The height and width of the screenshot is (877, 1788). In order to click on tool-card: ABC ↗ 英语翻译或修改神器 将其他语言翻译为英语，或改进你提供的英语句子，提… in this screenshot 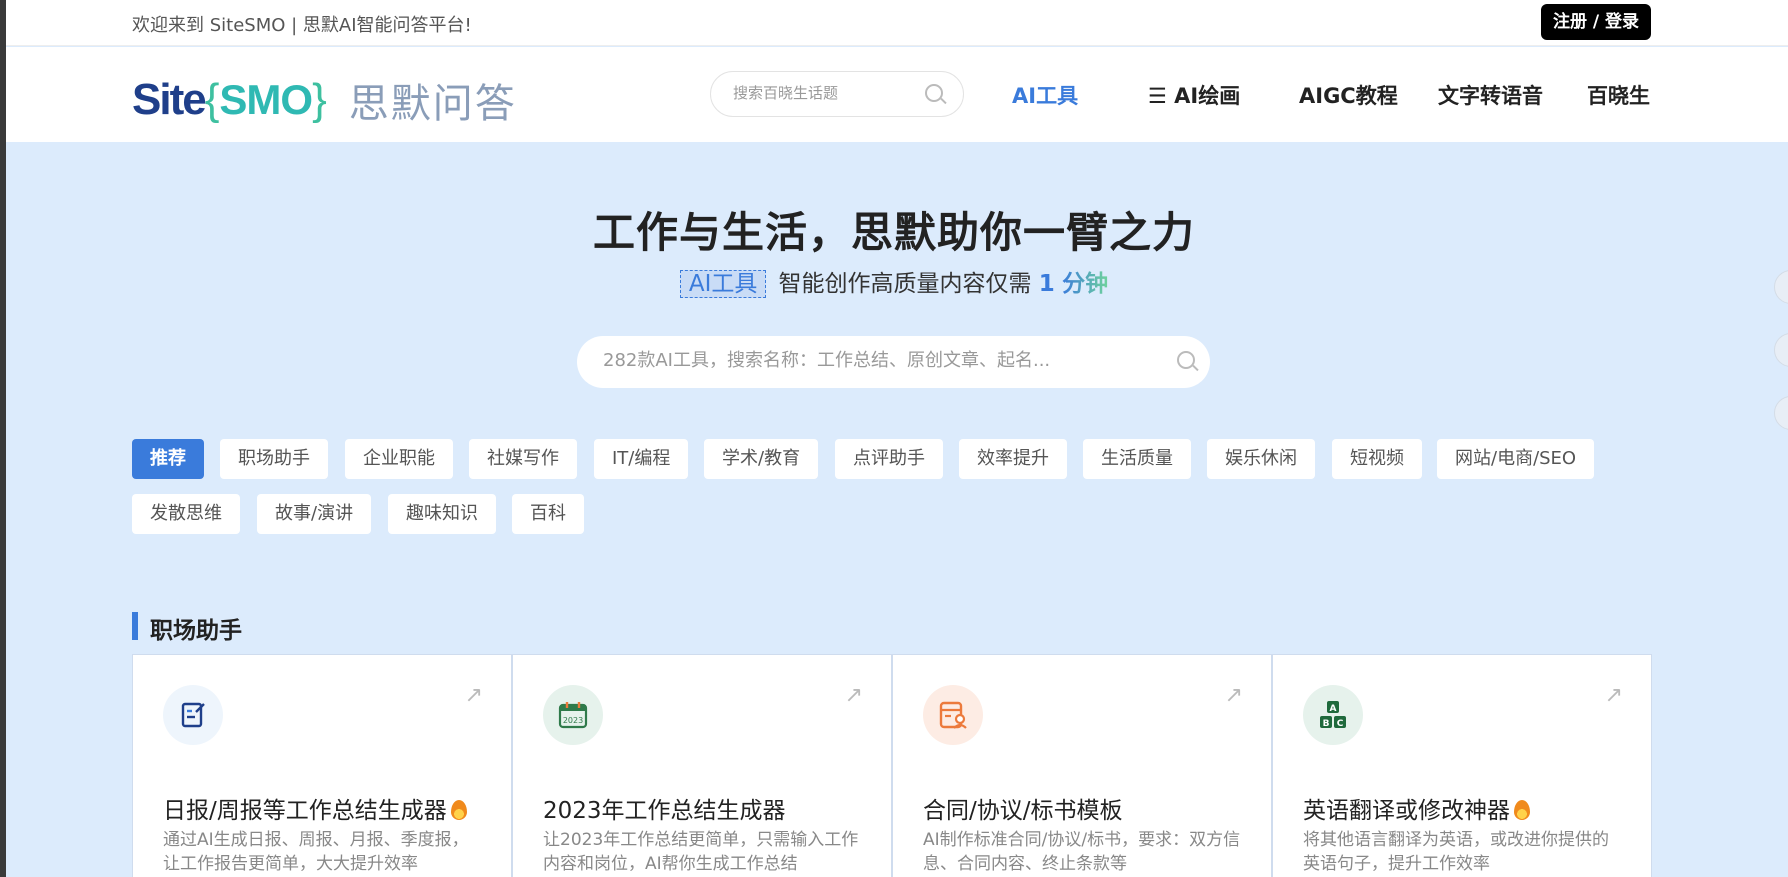, I will do `click(1462, 765)`.